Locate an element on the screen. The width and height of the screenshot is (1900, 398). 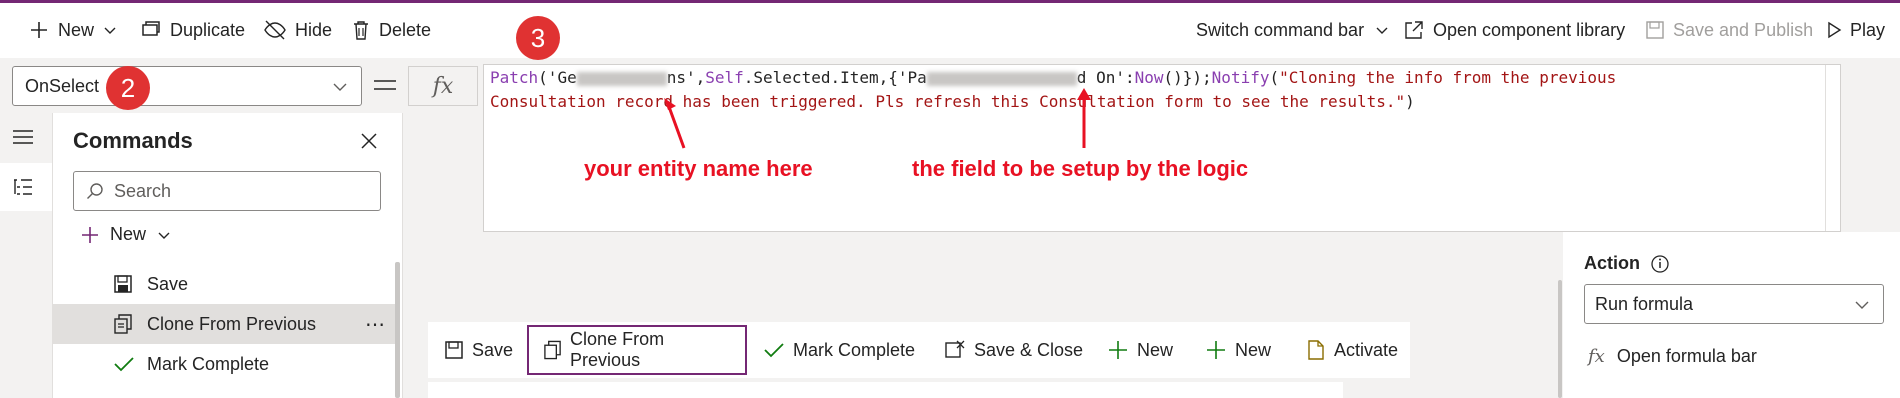
property-dropdown: OnSelect is located at coordinates (187, 86).